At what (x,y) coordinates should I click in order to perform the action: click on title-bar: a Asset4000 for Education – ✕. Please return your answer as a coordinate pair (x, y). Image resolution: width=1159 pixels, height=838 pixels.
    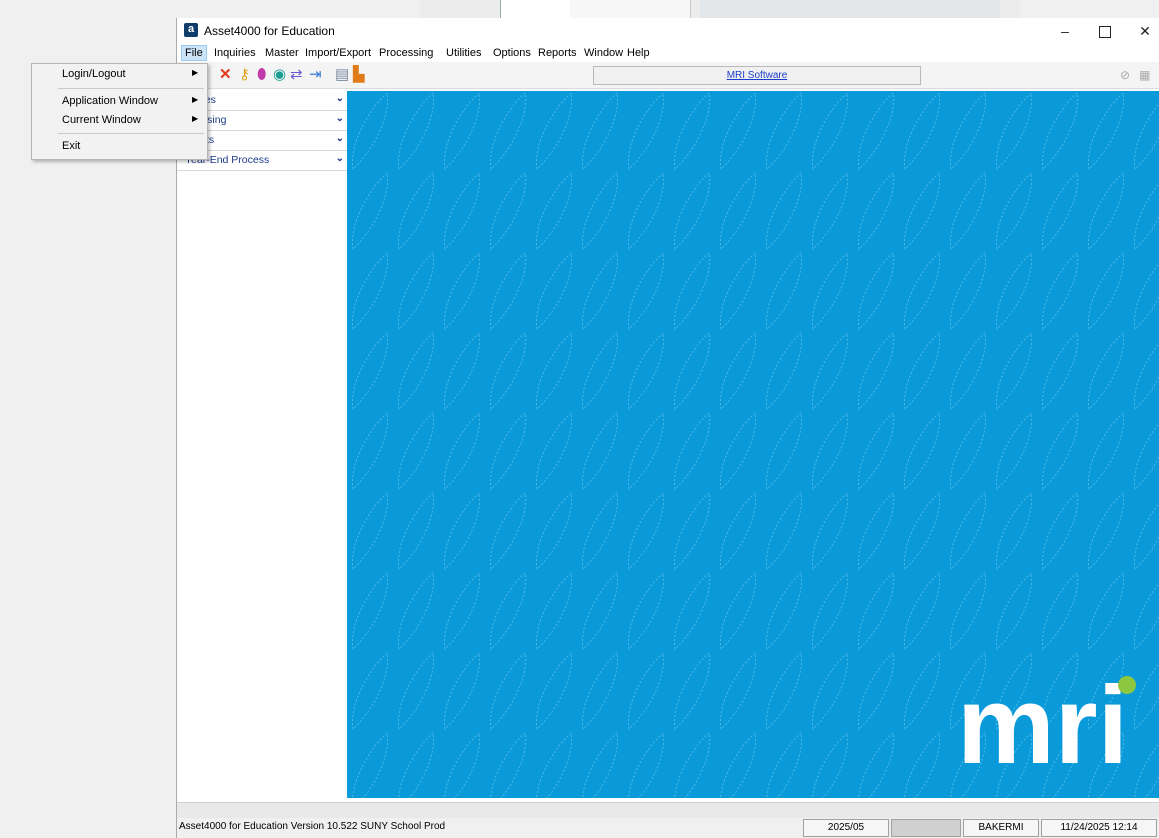
    Looking at the image, I should click on (668, 31).